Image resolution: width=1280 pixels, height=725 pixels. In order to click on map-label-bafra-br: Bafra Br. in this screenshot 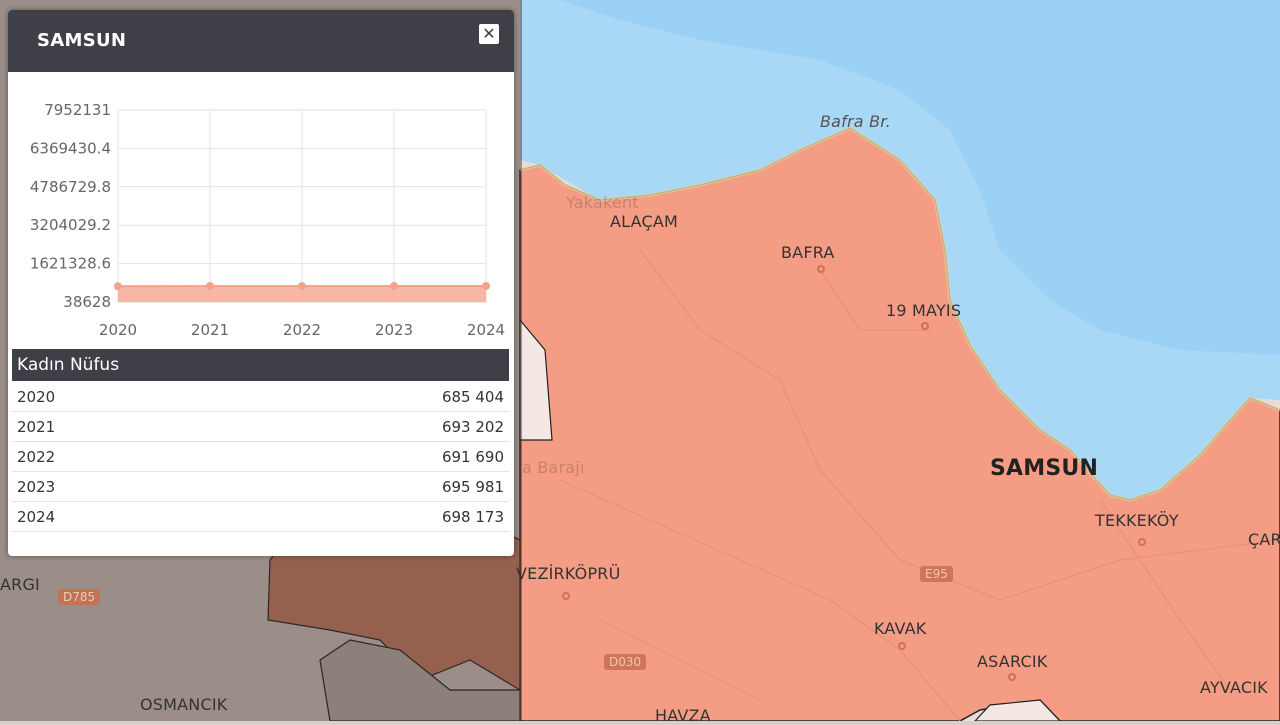, I will do `click(855, 121)`.